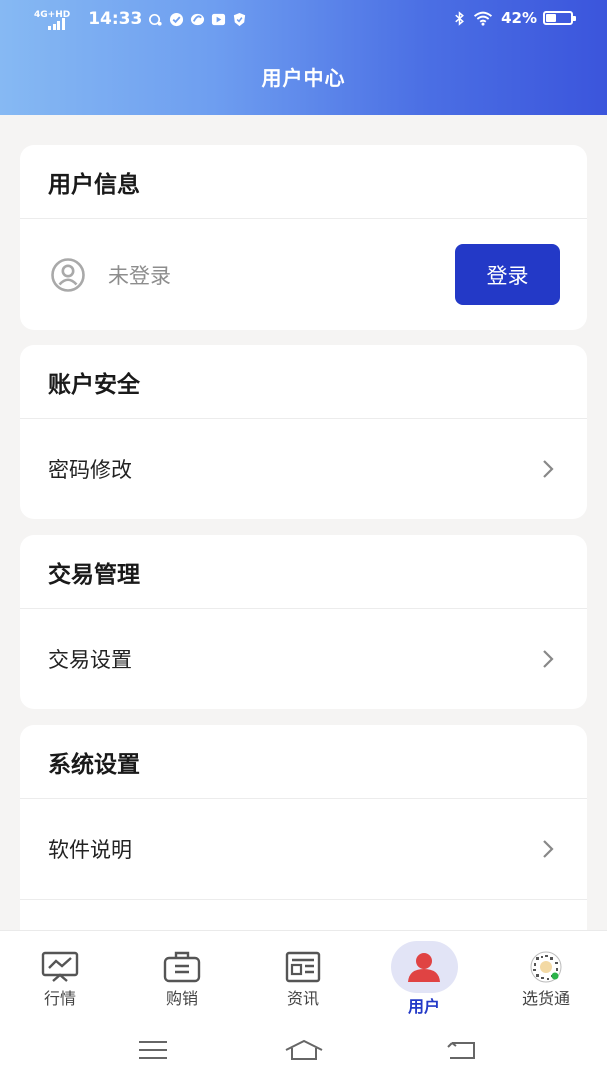 This screenshot has width=607, height=1080. Describe the element at coordinates (115, 19) in the screenshot. I see `status-time: 14:33` at that location.